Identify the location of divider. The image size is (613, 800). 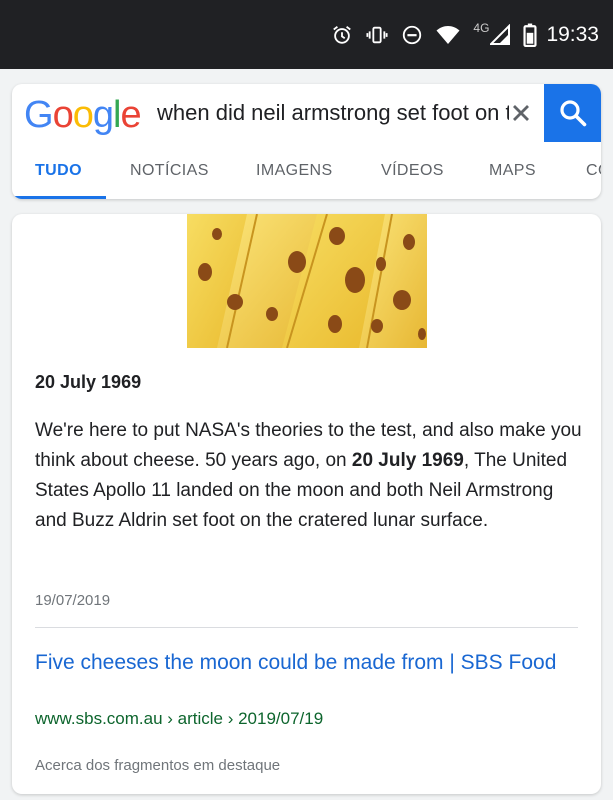
(306, 627).